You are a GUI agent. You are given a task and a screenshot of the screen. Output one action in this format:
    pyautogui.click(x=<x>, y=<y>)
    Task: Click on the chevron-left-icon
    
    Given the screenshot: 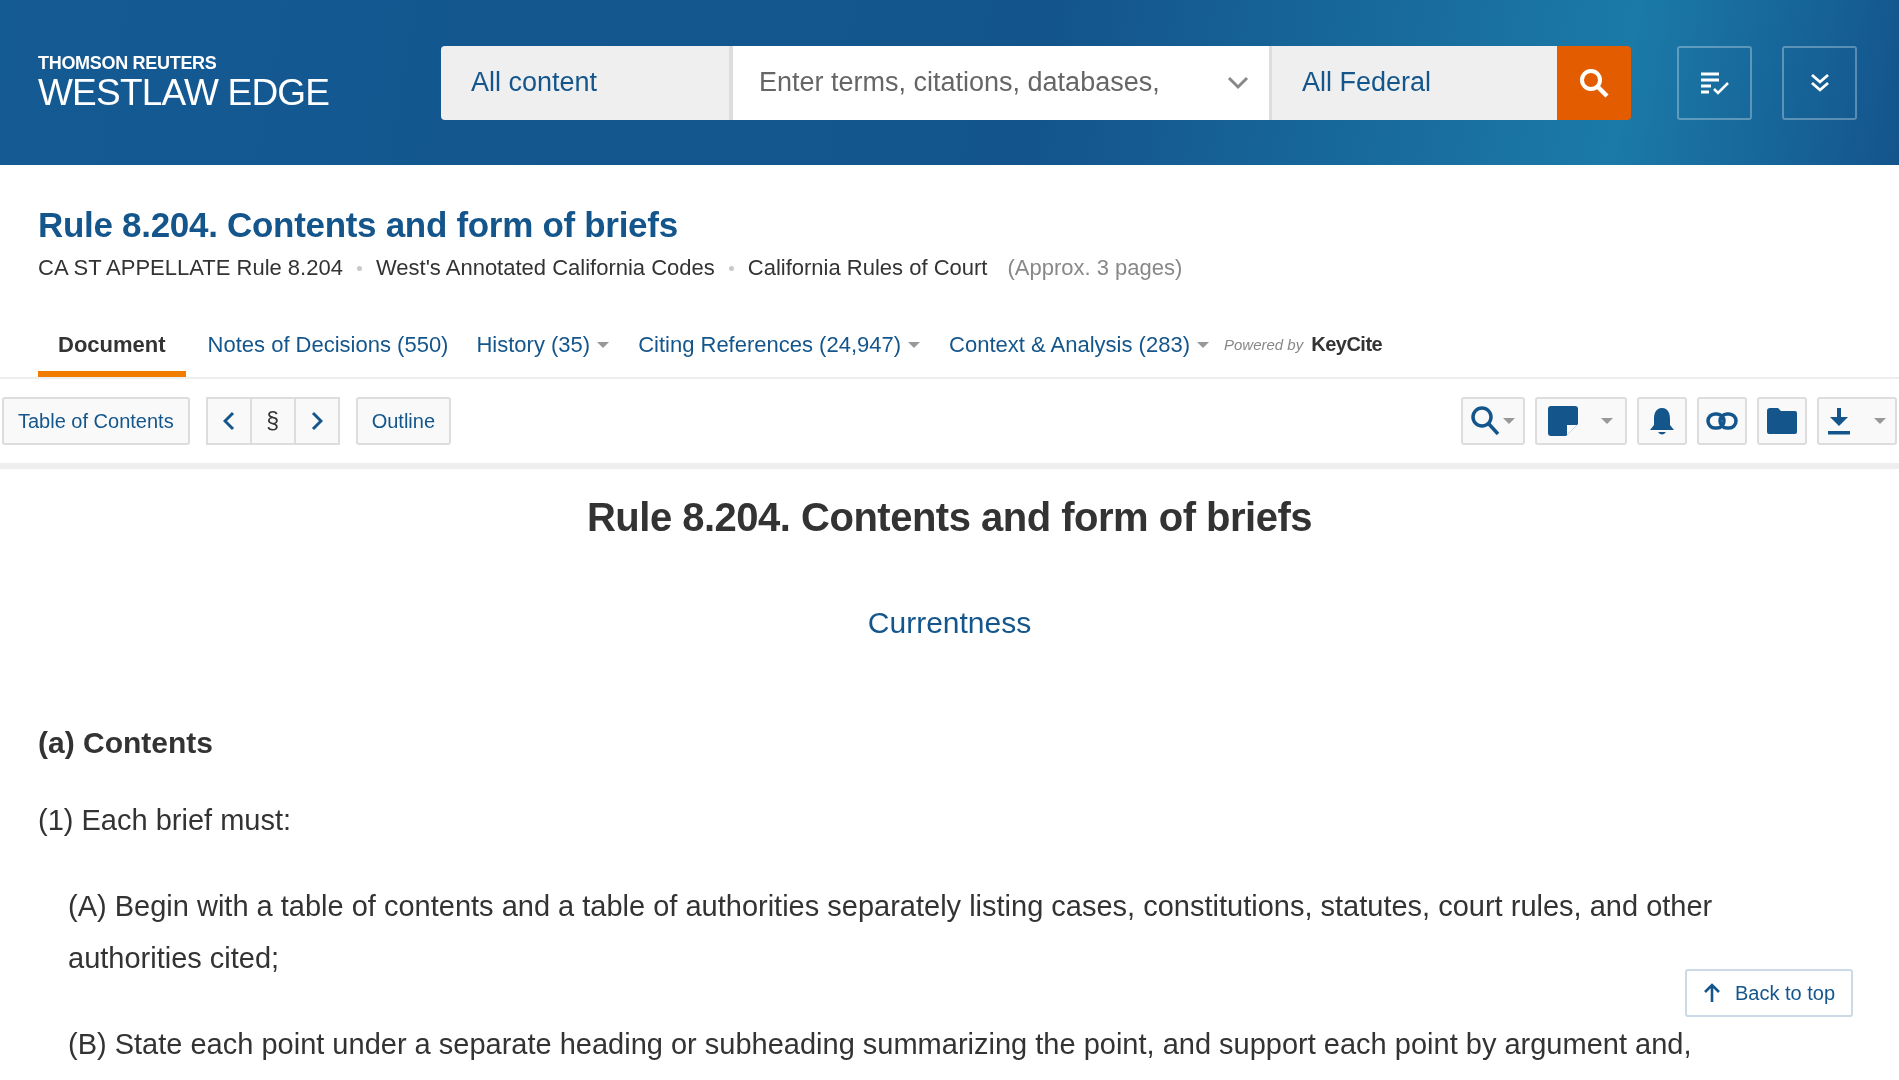 What is the action you would take?
    pyautogui.click(x=228, y=421)
    